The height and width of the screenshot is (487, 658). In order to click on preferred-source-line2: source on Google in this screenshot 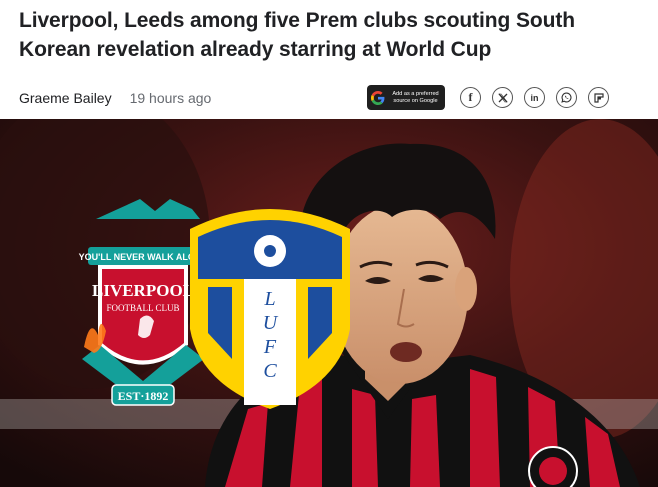, I will do `click(415, 100)`.